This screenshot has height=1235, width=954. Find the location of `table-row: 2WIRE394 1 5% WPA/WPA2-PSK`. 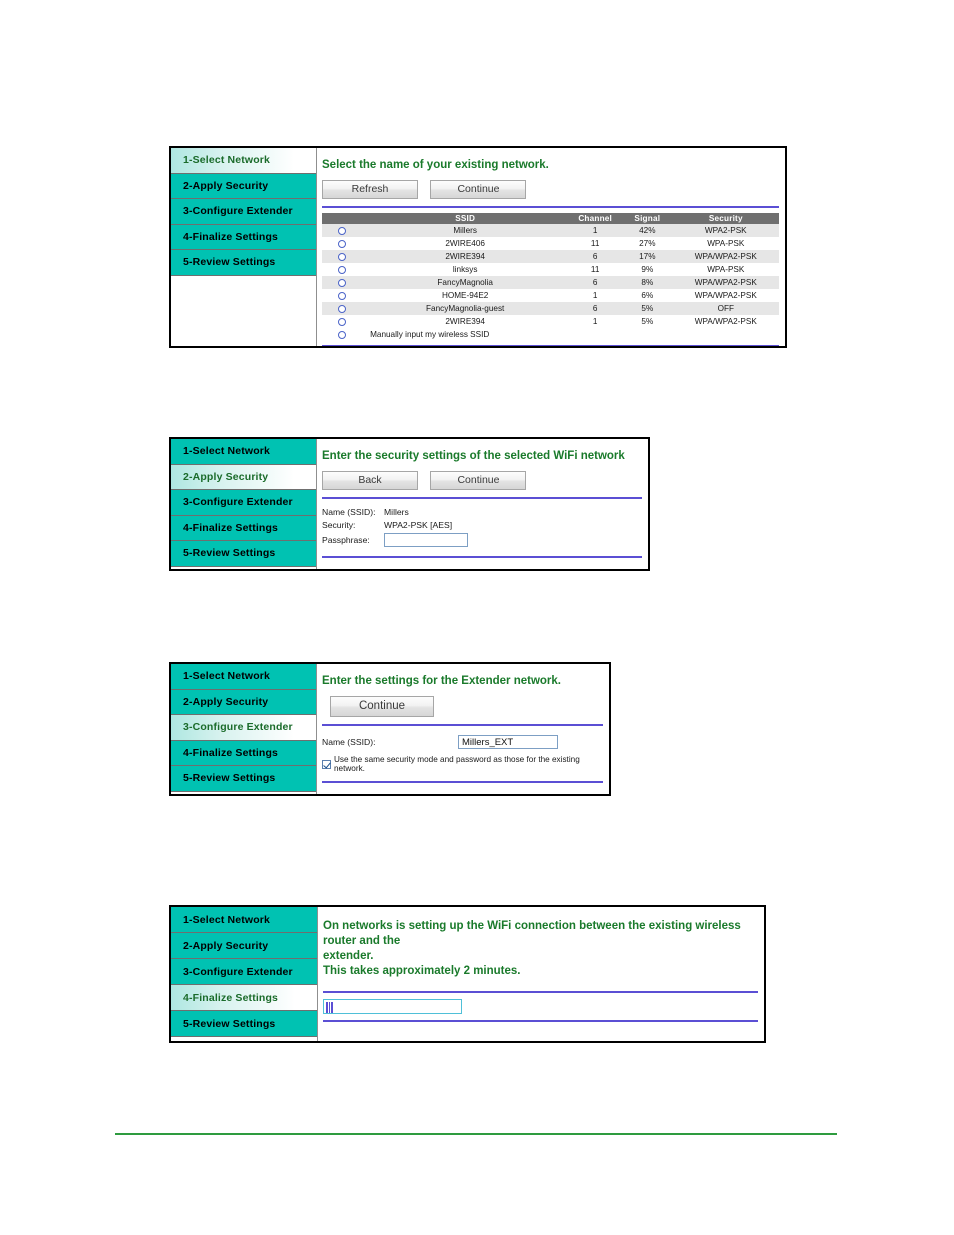

table-row: 2WIRE394 1 5% WPA/WPA2-PSK is located at coordinates (550, 321).